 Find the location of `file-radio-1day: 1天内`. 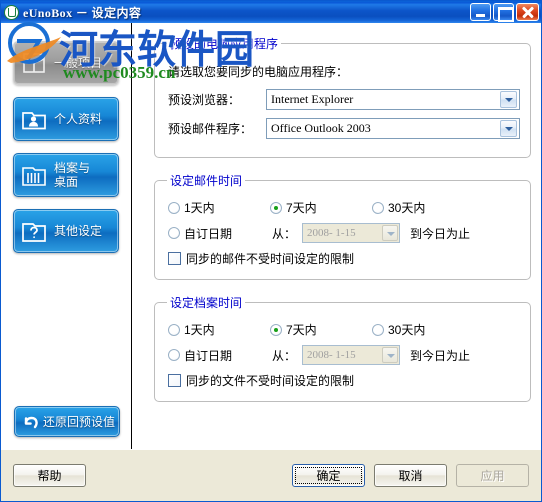

file-radio-1day: 1天内 is located at coordinates (219, 329).